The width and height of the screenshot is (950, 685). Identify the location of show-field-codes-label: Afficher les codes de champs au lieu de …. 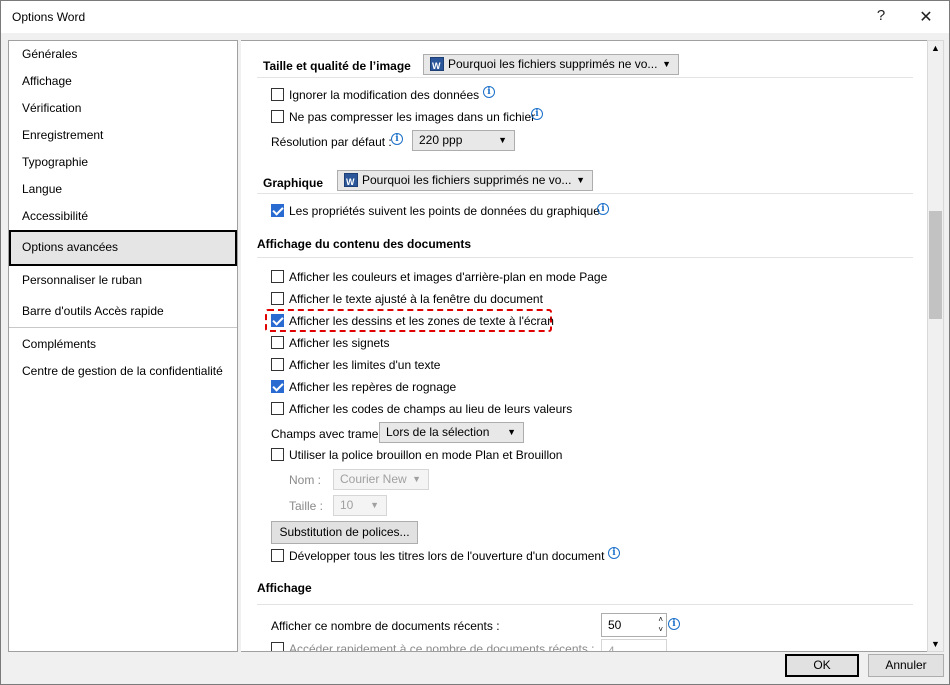
(431, 409).